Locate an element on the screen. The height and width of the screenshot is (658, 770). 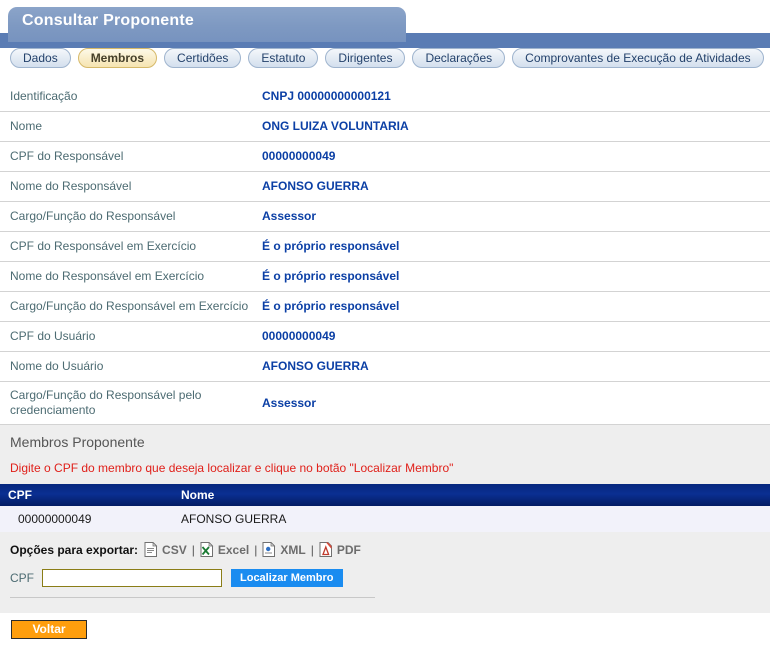
detail-label: Nome do Usuário is located at coordinates (57, 366).